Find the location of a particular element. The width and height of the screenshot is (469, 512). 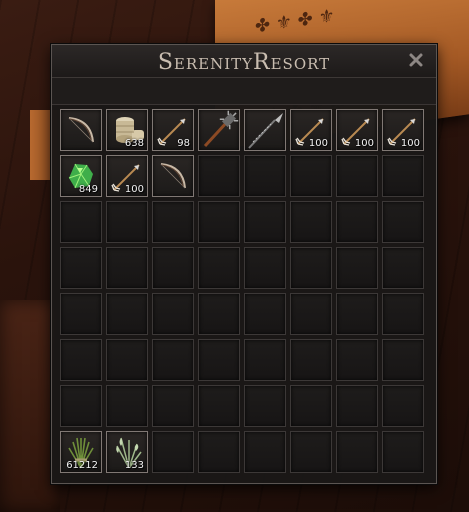

inventory-slot: 98 is located at coordinates (173, 130).